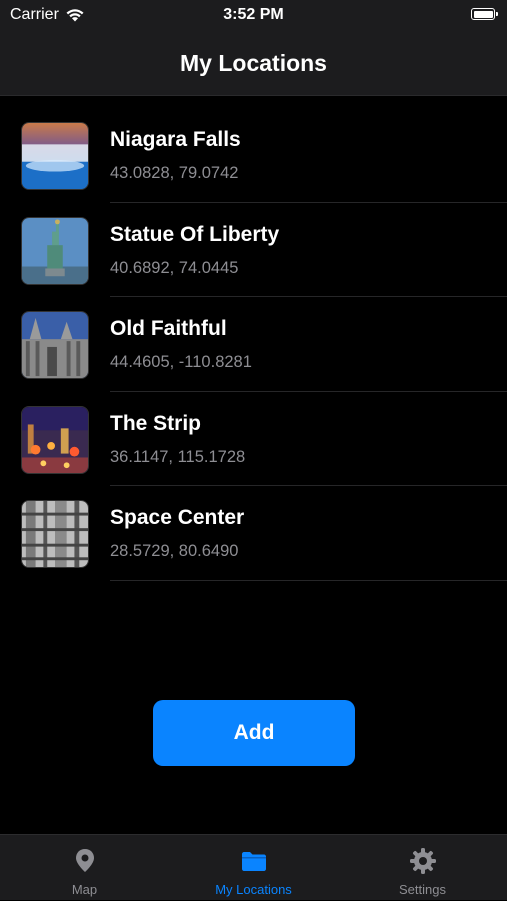 The height and width of the screenshot is (901, 507). I want to click on location-coordinates: 36.1147, 115.1728, so click(178, 456).